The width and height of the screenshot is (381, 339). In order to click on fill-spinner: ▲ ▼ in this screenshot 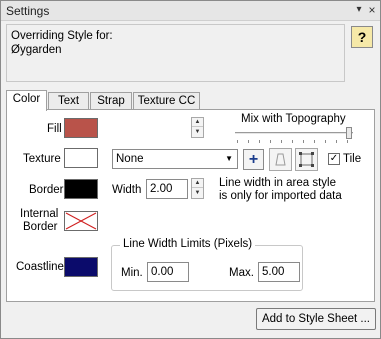, I will do `click(197, 127)`.